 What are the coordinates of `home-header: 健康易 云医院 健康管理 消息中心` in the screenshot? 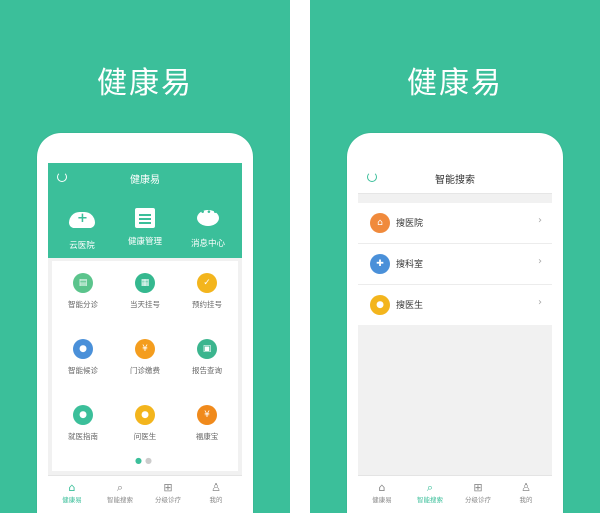 It's located at (145, 210).